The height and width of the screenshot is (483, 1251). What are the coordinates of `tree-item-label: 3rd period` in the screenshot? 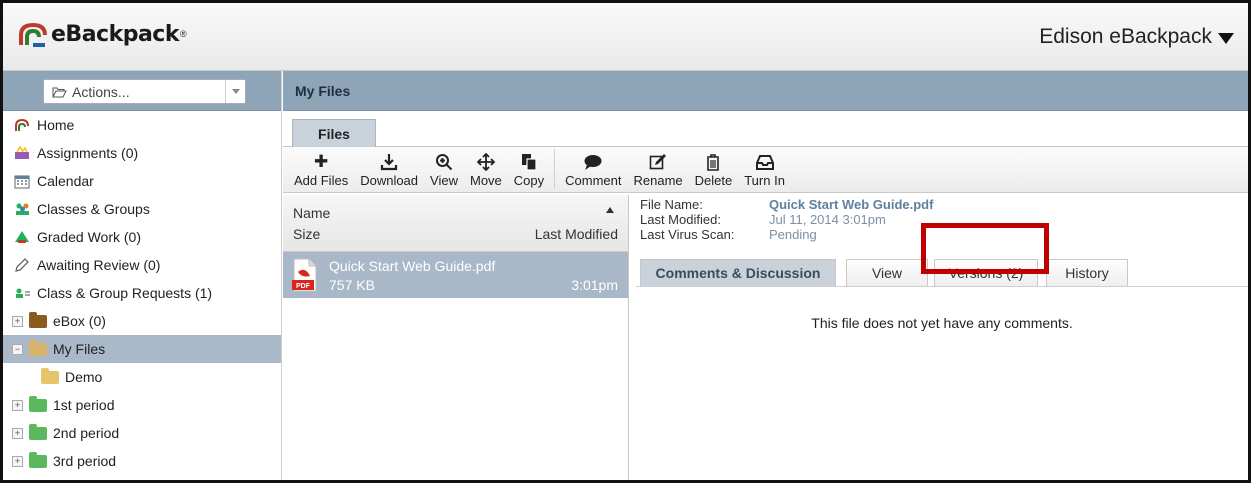 It's located at (85, 461).